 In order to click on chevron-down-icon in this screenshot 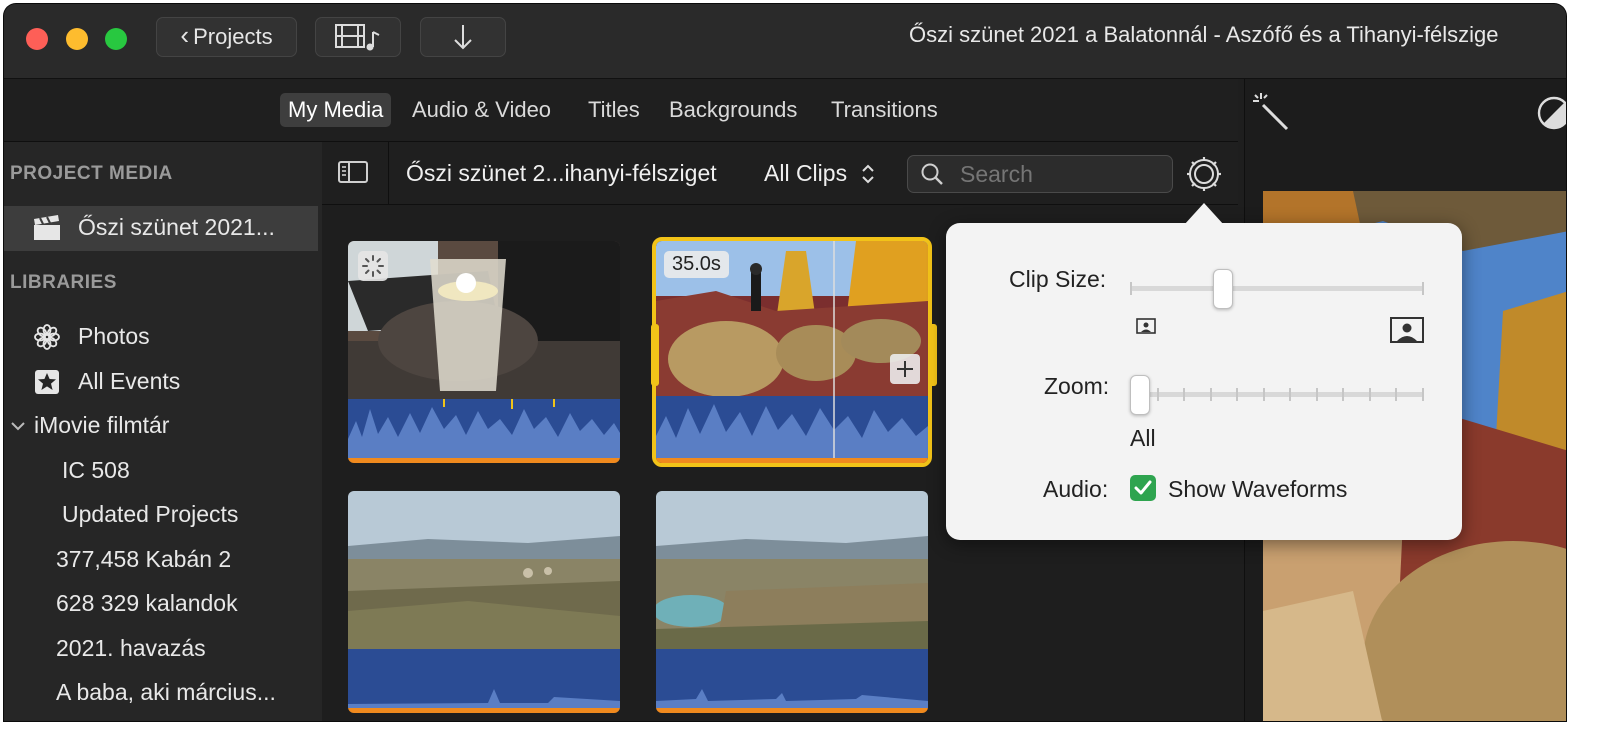, I will do `click(18, 425)`.